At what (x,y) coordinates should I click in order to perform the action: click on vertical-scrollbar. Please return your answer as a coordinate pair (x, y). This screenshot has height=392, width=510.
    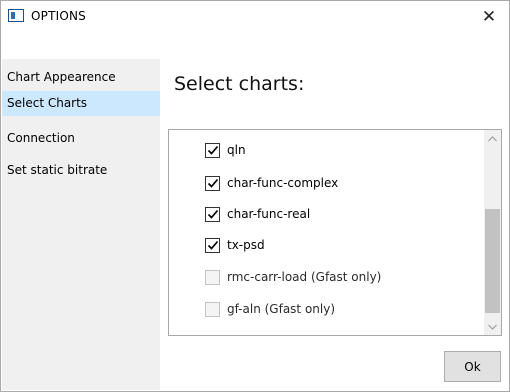
    Looking at the image, I should click on (492, 232).